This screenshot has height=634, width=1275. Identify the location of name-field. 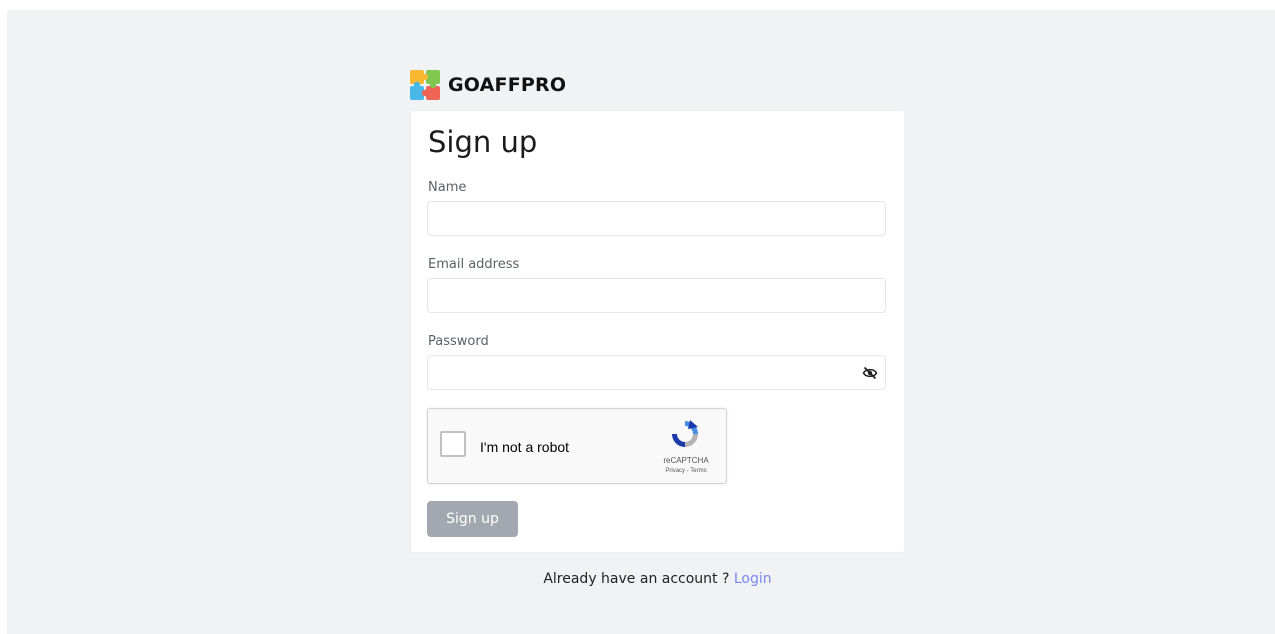
(656, 218).